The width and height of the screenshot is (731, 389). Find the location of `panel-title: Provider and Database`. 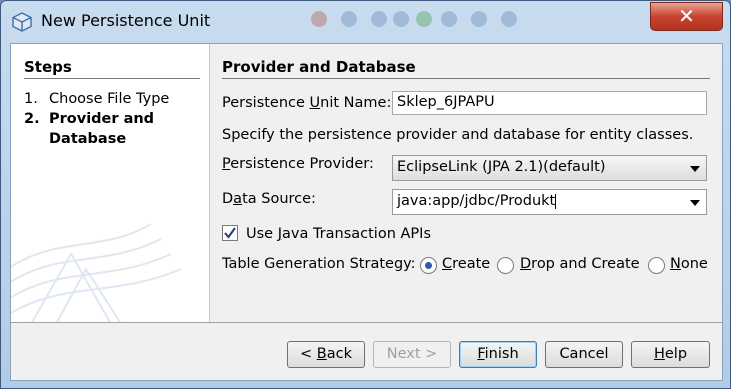

panel-title: Provider and Database is located at coordinates (319, 67).